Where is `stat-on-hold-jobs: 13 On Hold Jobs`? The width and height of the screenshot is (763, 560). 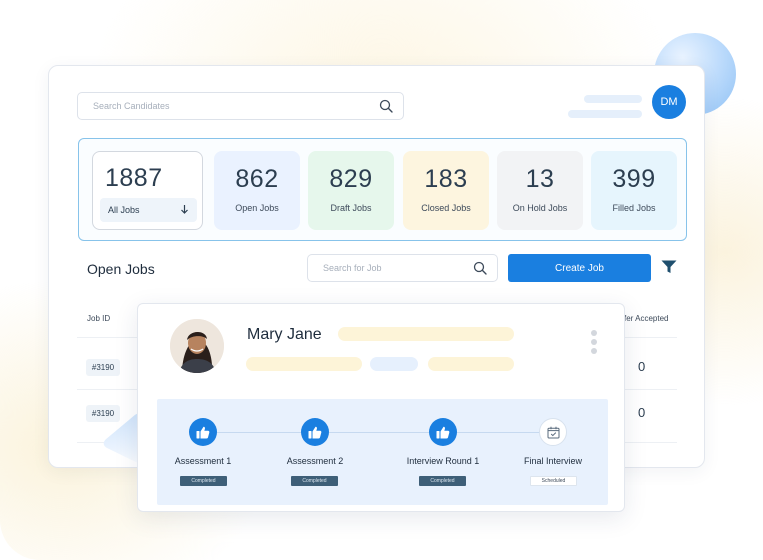
stat-on-hold-jobs: 13 On Hold Jobs is located at coordinates (540, 190).